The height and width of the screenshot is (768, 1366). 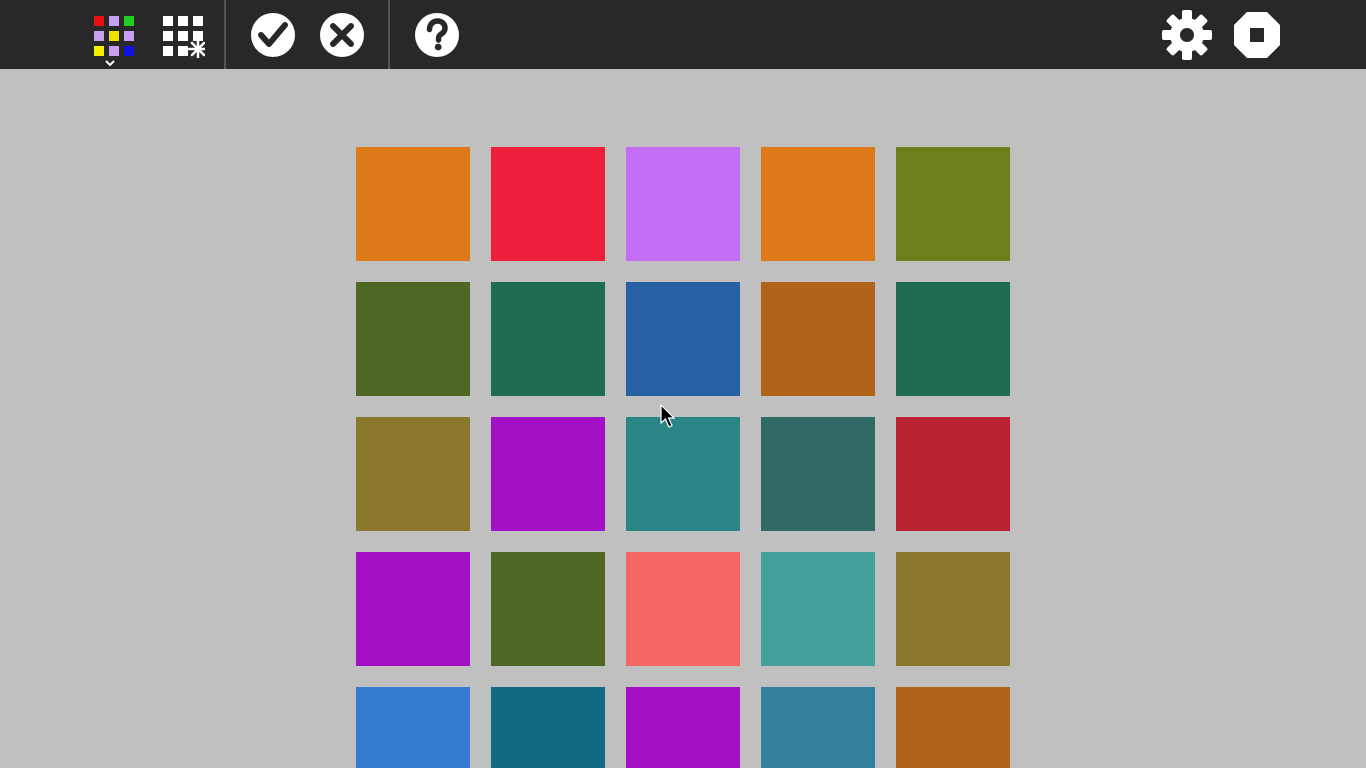 I want to click on new-game-button, so click(x=180, y=34).